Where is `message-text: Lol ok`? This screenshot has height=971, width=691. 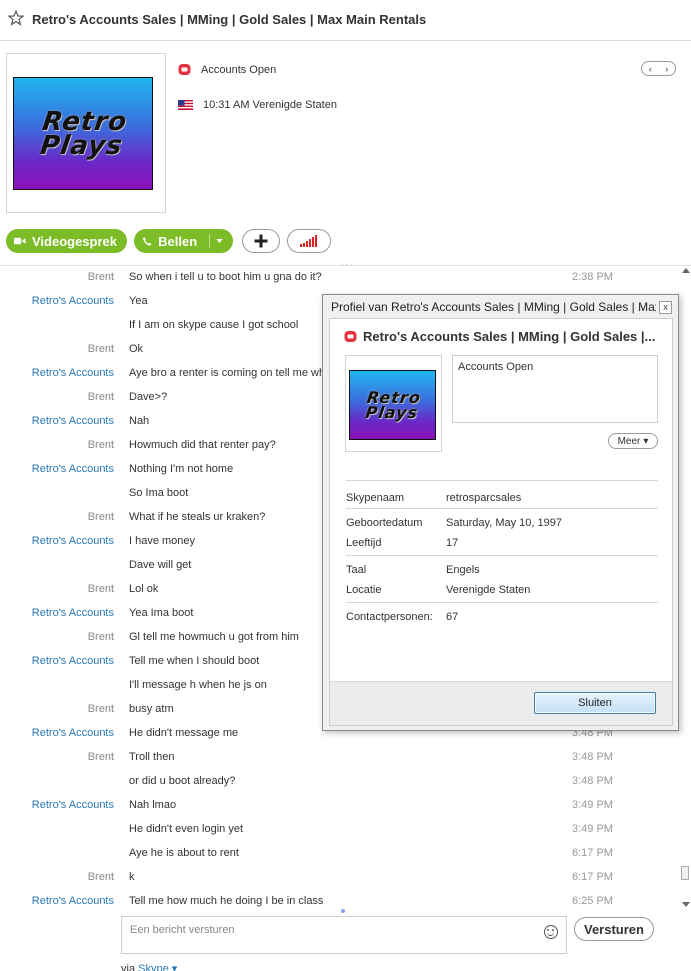 message-text: Lol ok is located at coordinates (144, 589).